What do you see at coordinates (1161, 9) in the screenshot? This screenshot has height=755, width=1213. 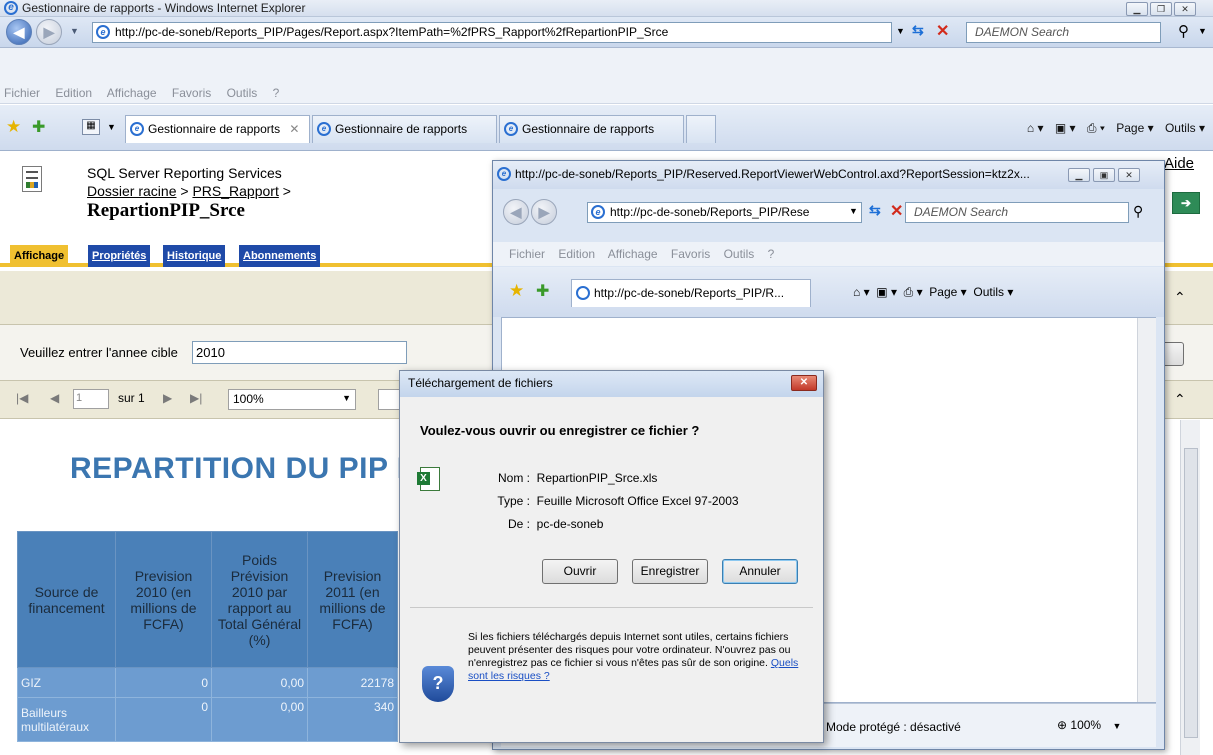 I see `maximize-button: ❐` at bounding box center [1161, 9].